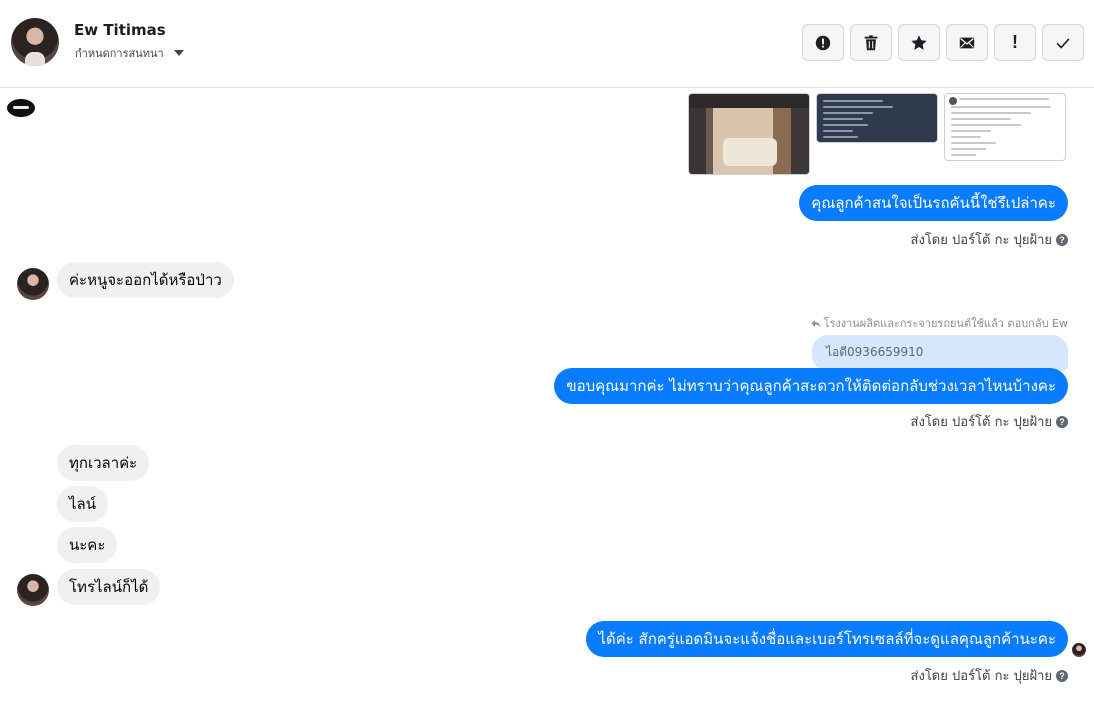 This screenshot has width=1094, height=701. I want to click on incoming-message: นะคะ, so click(87, 545).